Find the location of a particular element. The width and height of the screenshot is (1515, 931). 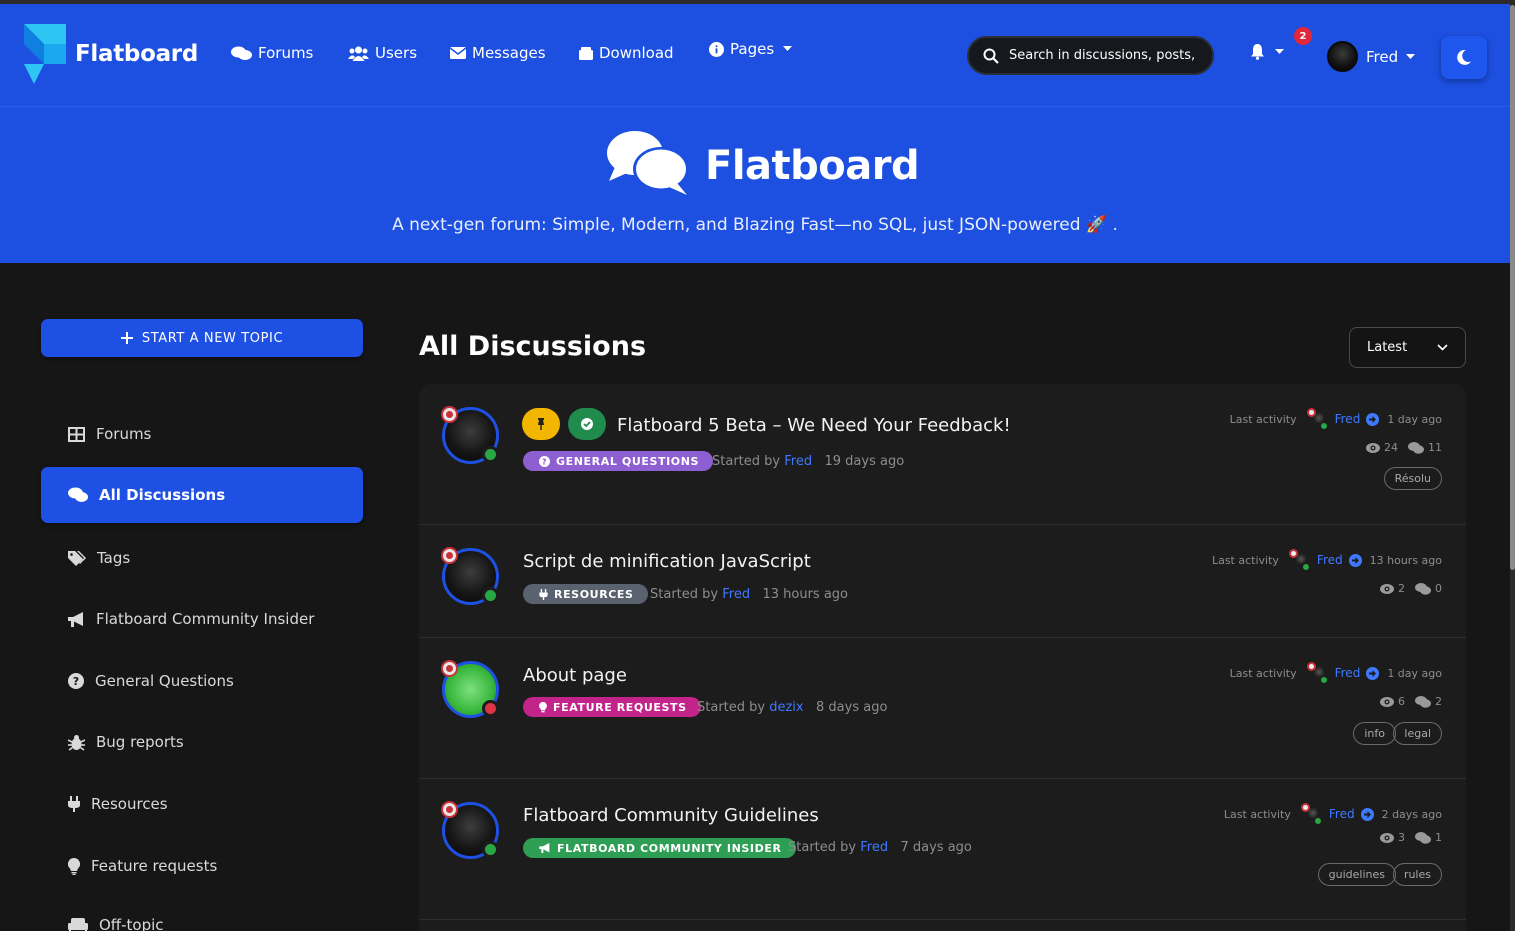

last-activity: Last activity Fred 1 day ago is located at coordinates (1336, 419).